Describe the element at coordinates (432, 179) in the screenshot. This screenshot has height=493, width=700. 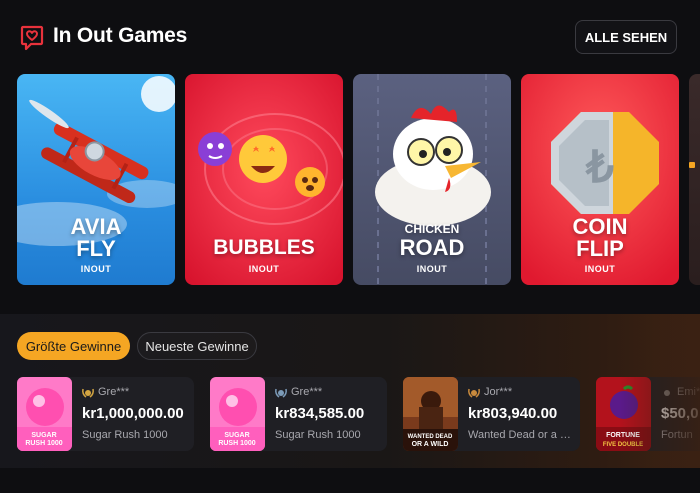
I see `game-card-chicken-road: CHICKEN ROAD INOUT` at that location.